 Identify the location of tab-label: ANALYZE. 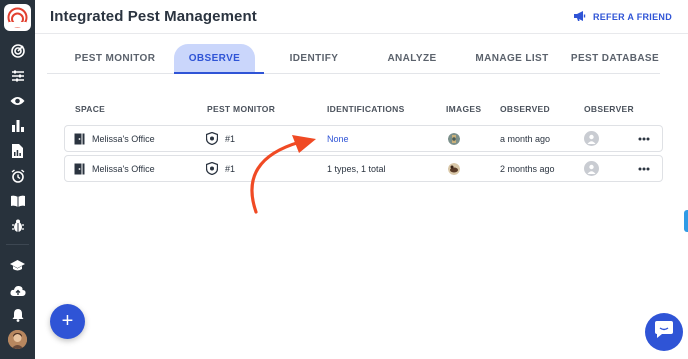
(412, 58).